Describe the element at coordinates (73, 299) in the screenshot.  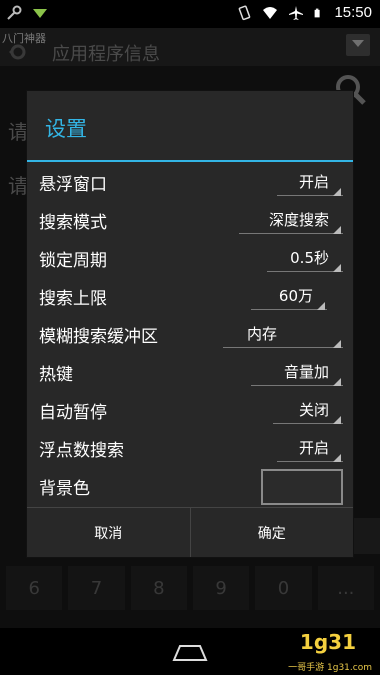
I see `setting-label: 搜索上限` at that location.